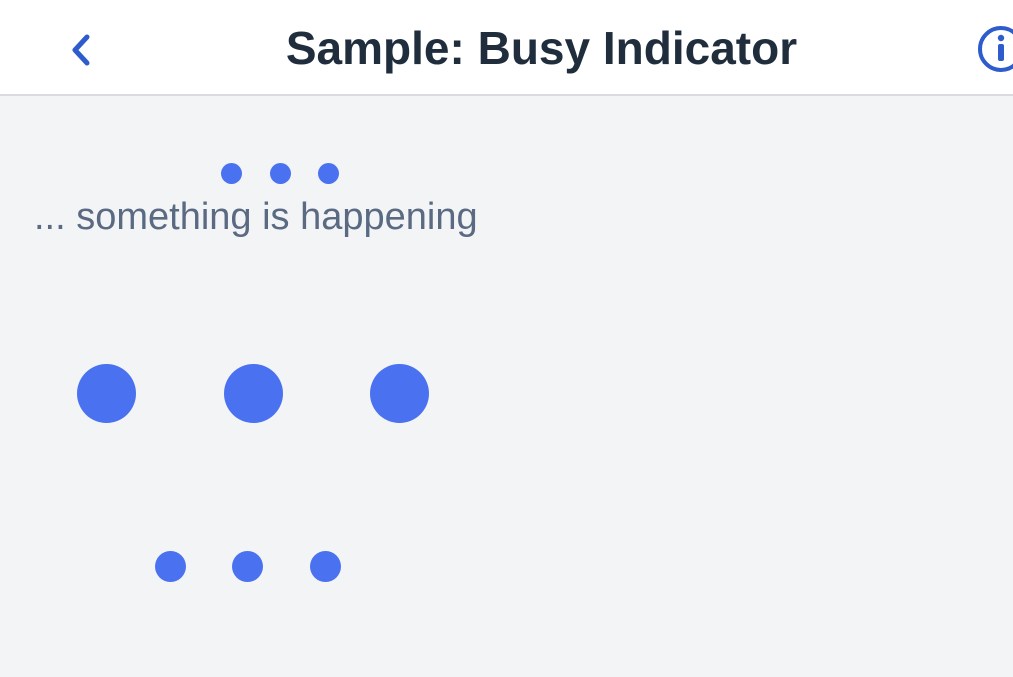 This screenshot has width=1013, height=677. I want to click on info-button, so click(994, 49).